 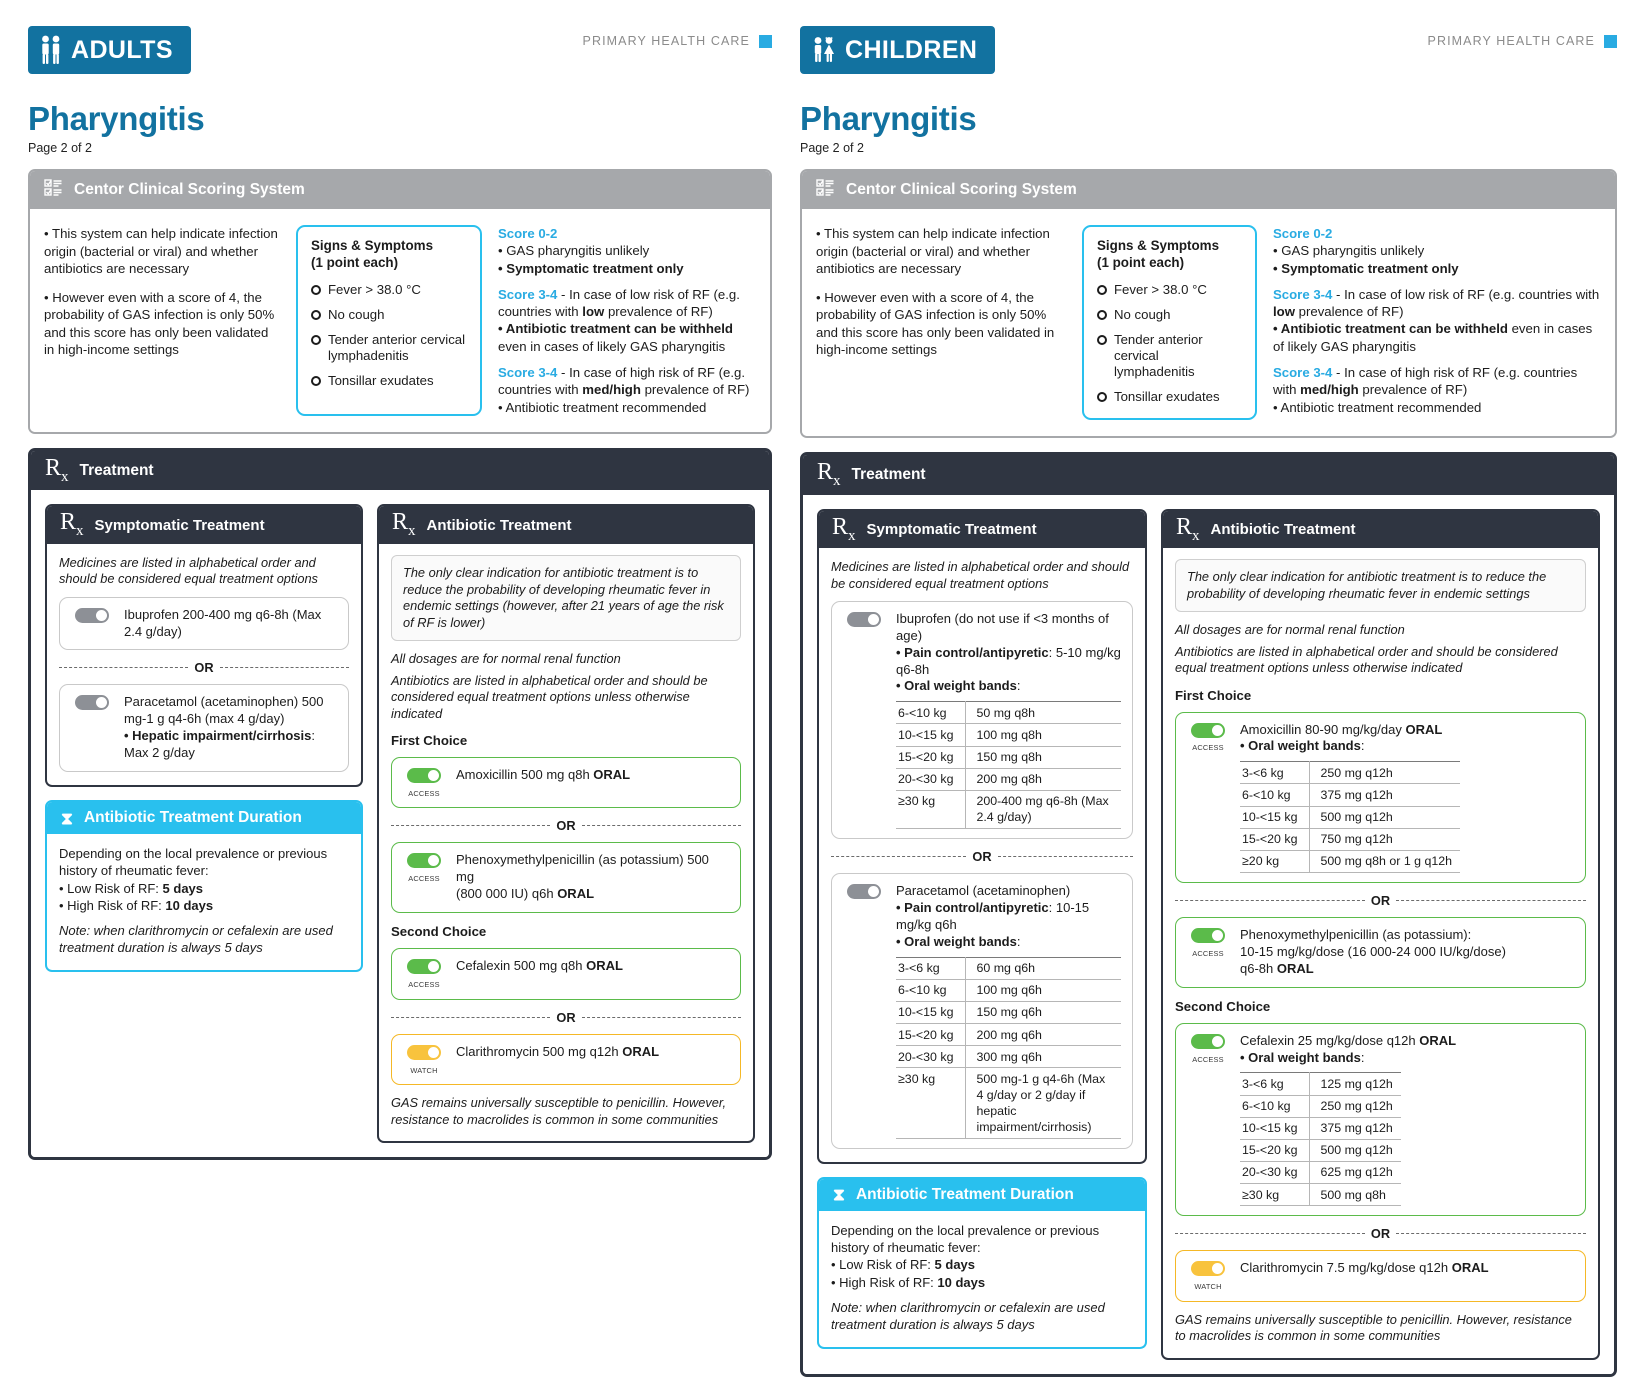 What do you see at coordinates (961, 189) in the screenshot?
I see `children-centor-title: Centor Clinical Scoring System` at bounding box center [961, 189].